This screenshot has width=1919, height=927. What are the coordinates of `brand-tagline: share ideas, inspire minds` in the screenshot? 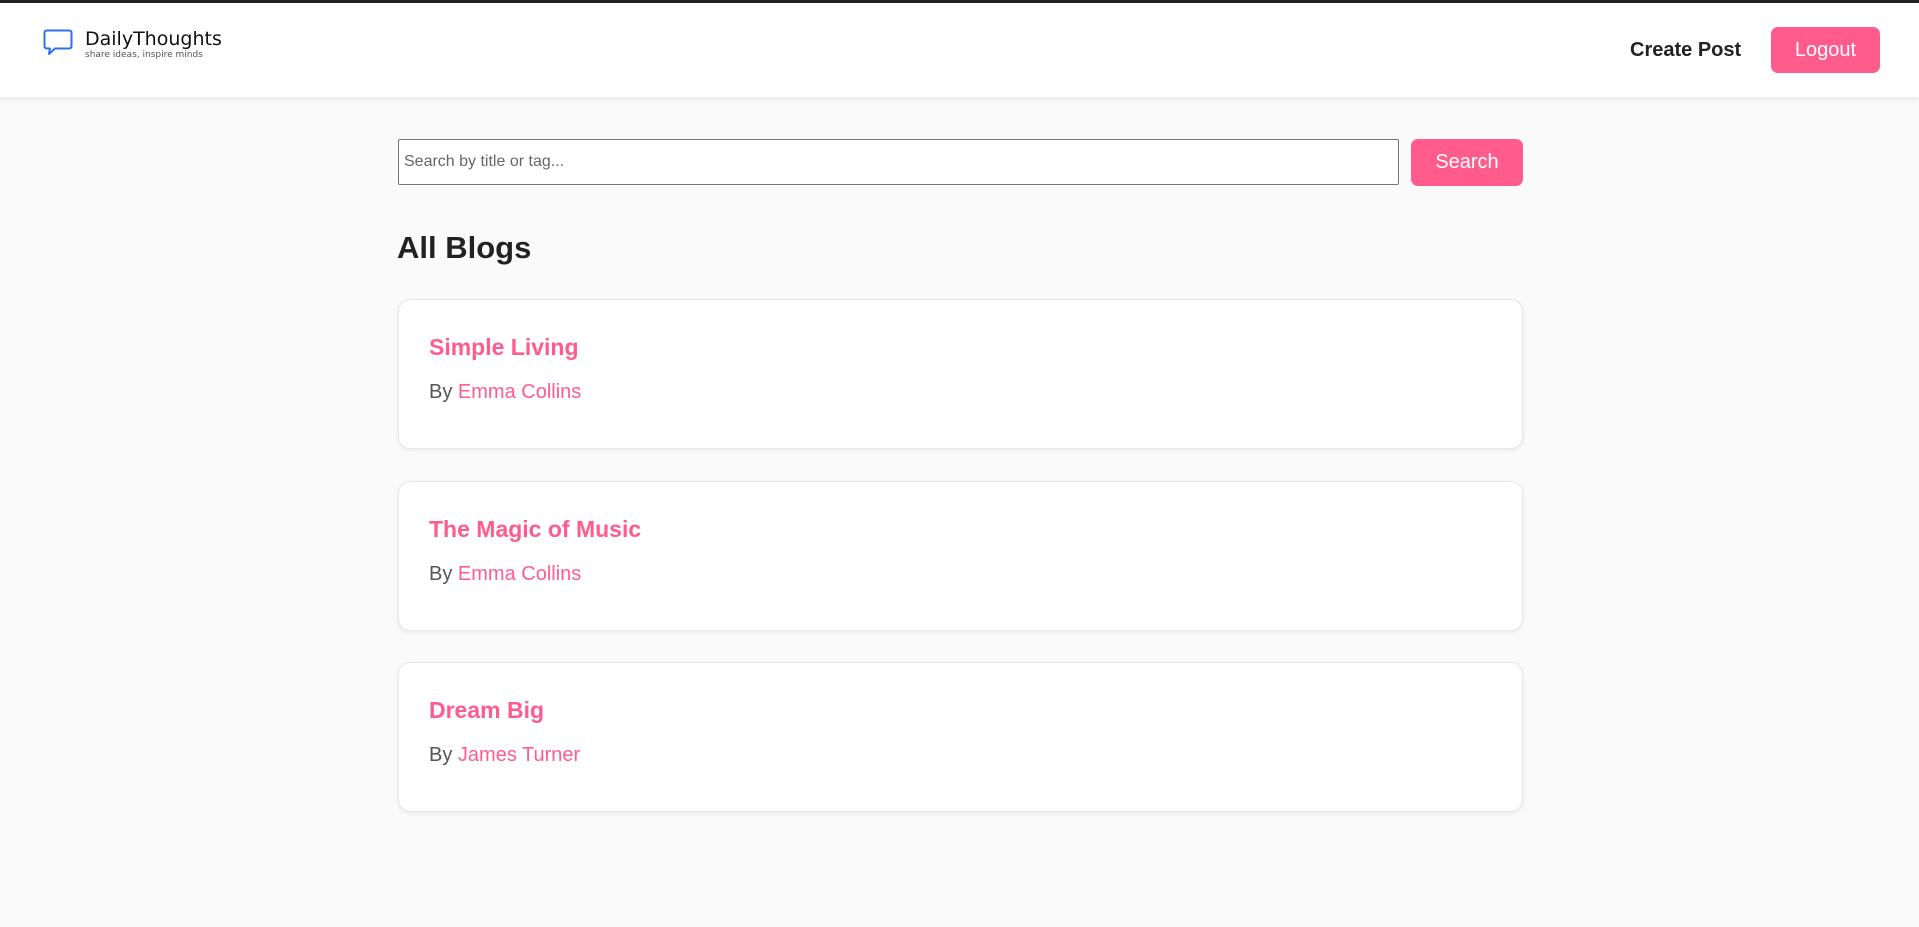 It's located at (144, 55).